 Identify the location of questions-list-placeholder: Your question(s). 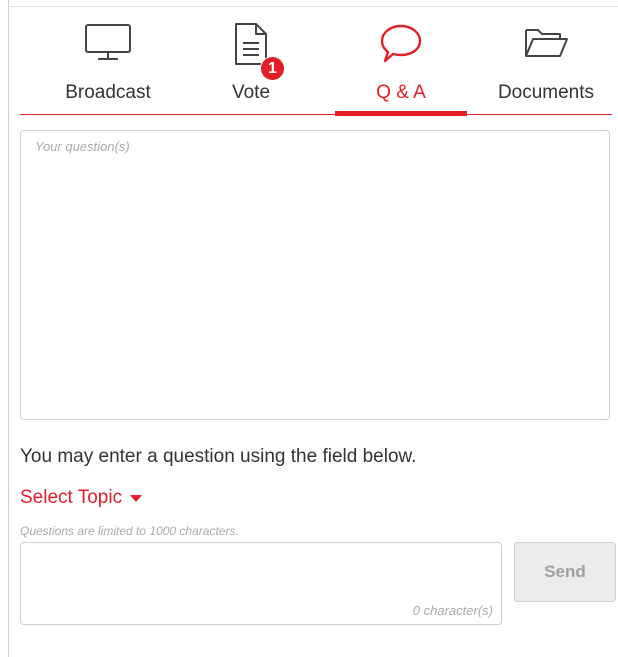
(82, 146).